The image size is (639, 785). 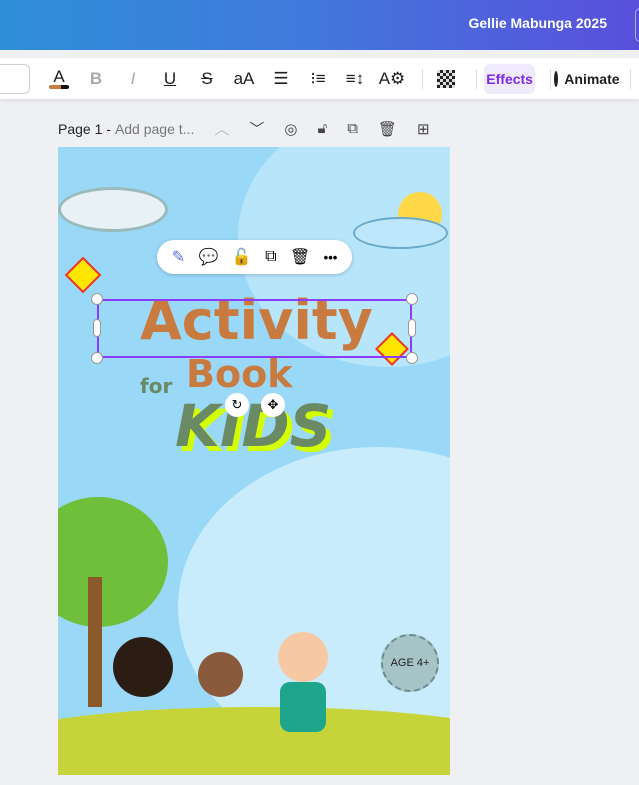 I want to click on animate-icon, so click(x=556, y=78).